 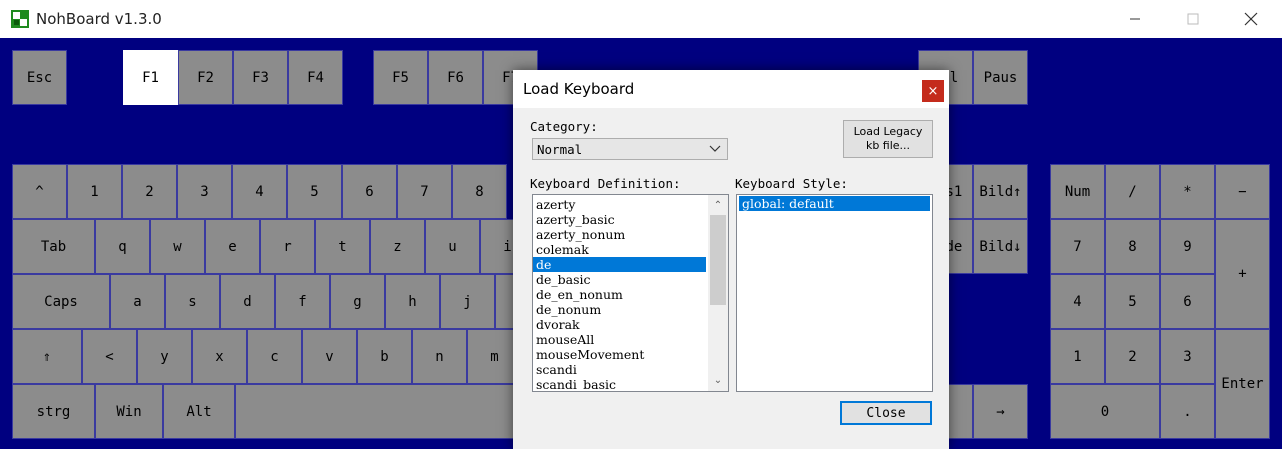 I want to click on key-e: e, so click(x=232, y=246).